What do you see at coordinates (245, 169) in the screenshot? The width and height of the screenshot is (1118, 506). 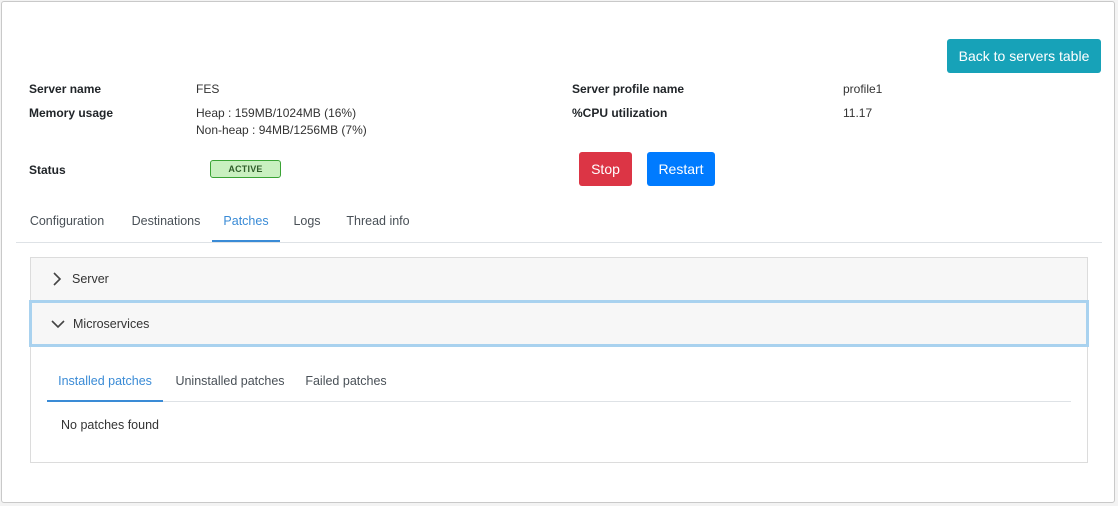 I see `status-badge: ACTIVE` at bounding box center [245, 169].